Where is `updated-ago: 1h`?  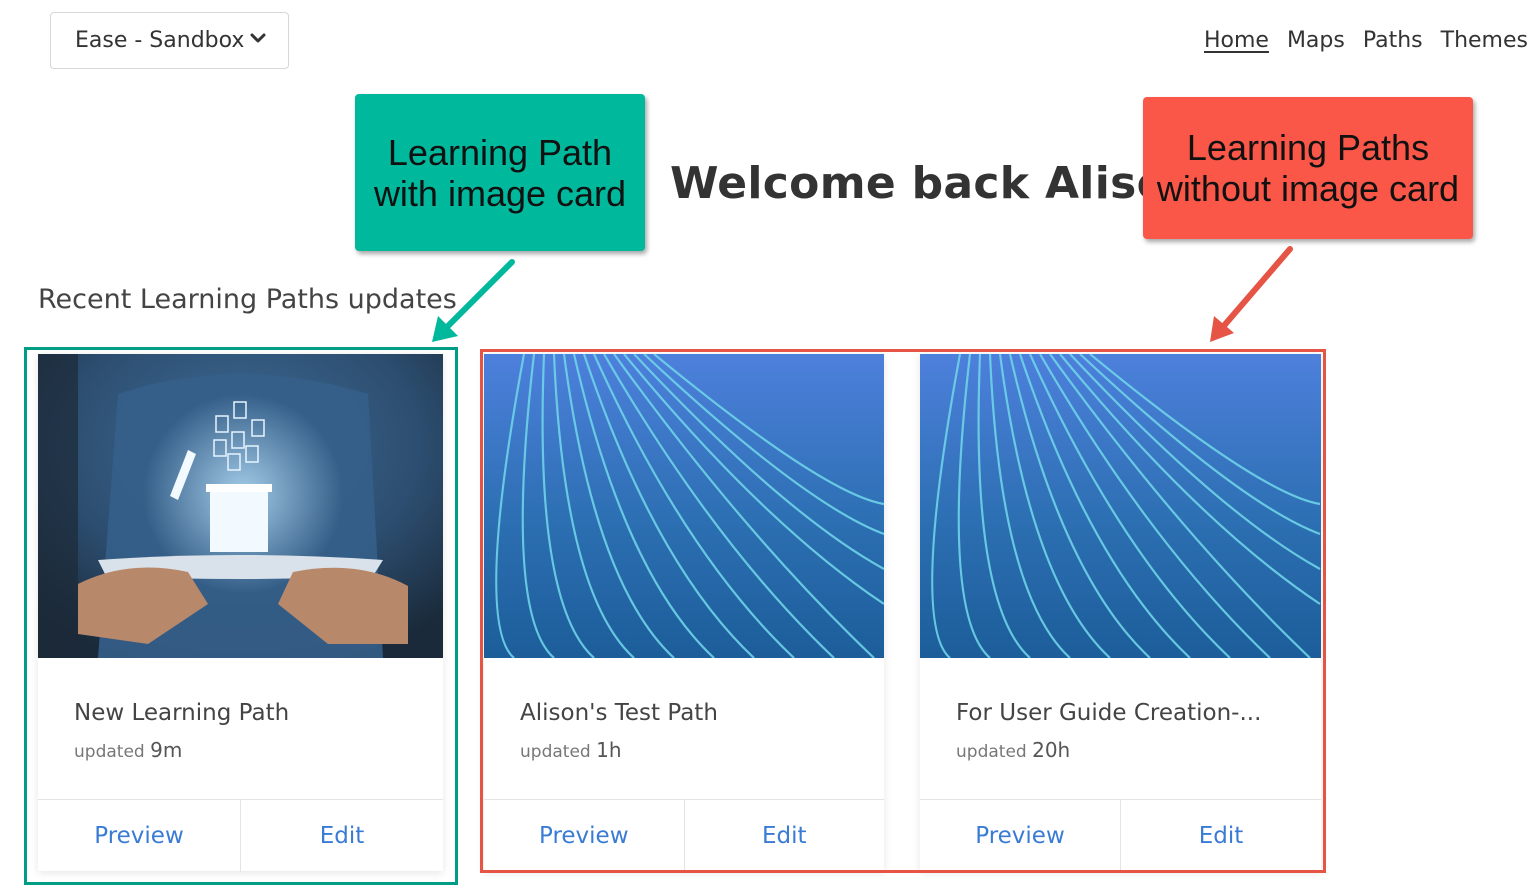 updated-ago: 1h is located at coordinates (609, 750).